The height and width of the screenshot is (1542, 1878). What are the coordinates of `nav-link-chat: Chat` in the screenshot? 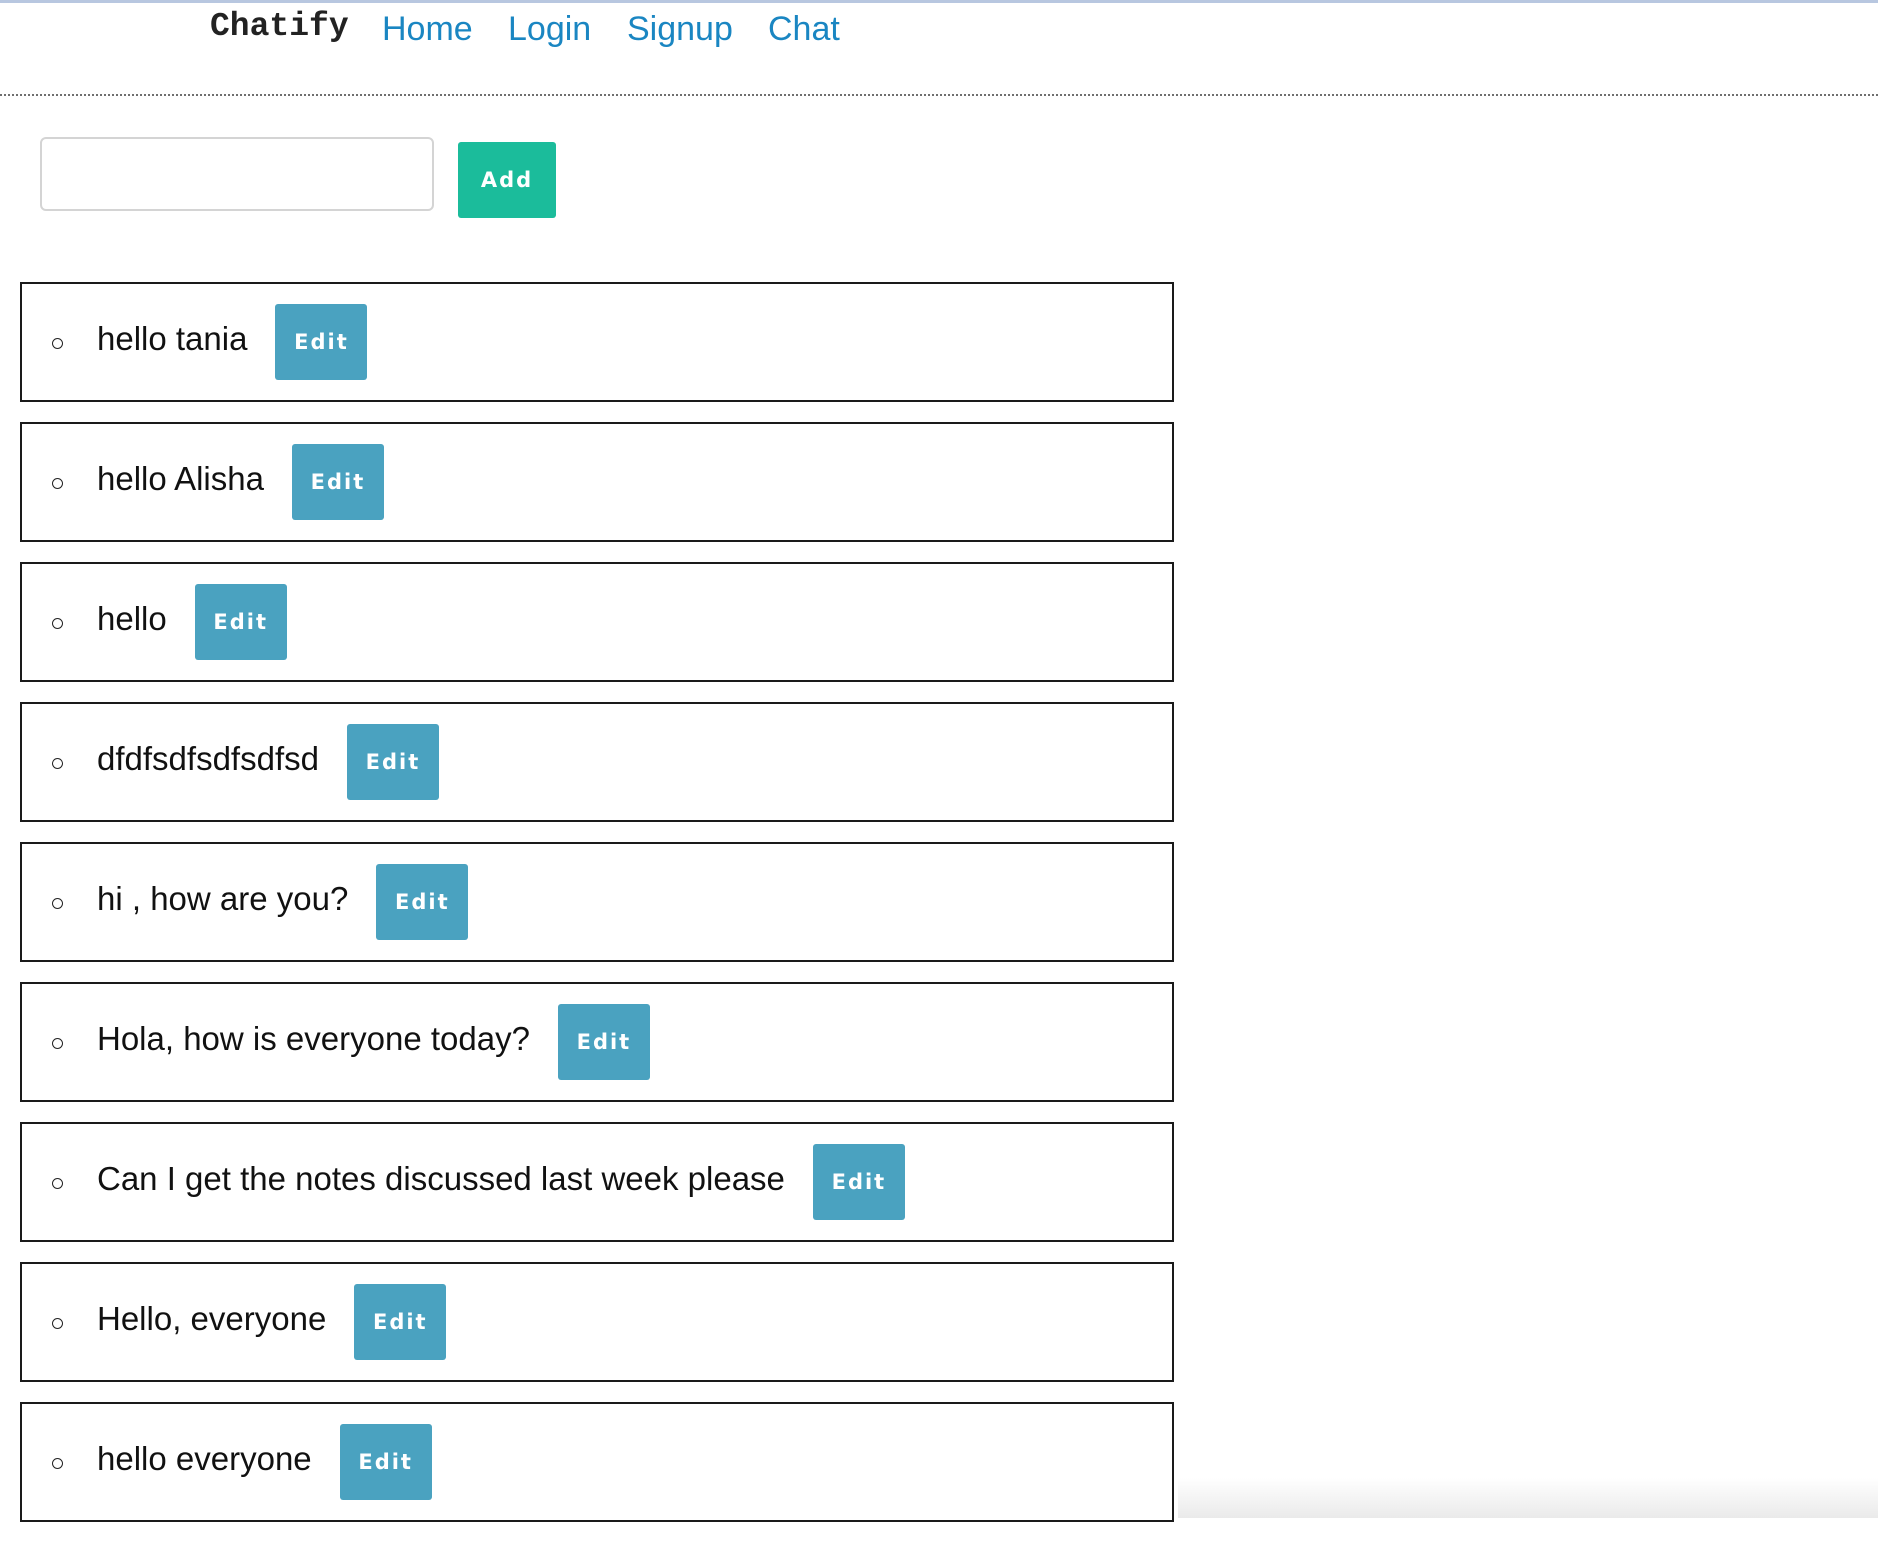 It's located at (804, 29).